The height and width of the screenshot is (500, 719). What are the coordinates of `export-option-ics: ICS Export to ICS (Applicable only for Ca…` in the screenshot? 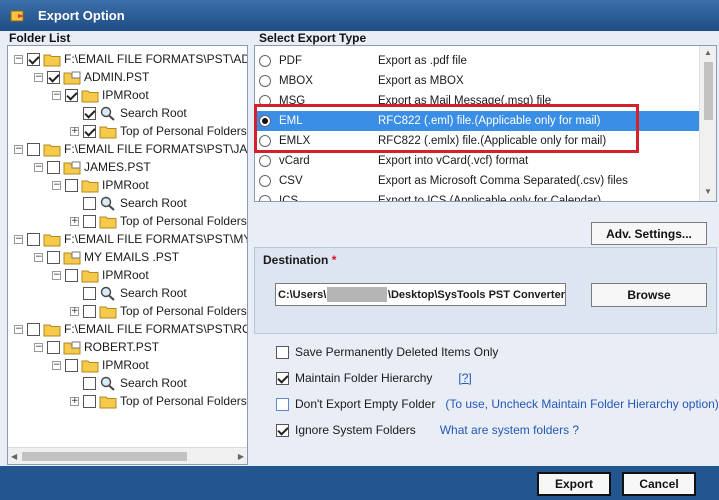 It's located at (478, 196).